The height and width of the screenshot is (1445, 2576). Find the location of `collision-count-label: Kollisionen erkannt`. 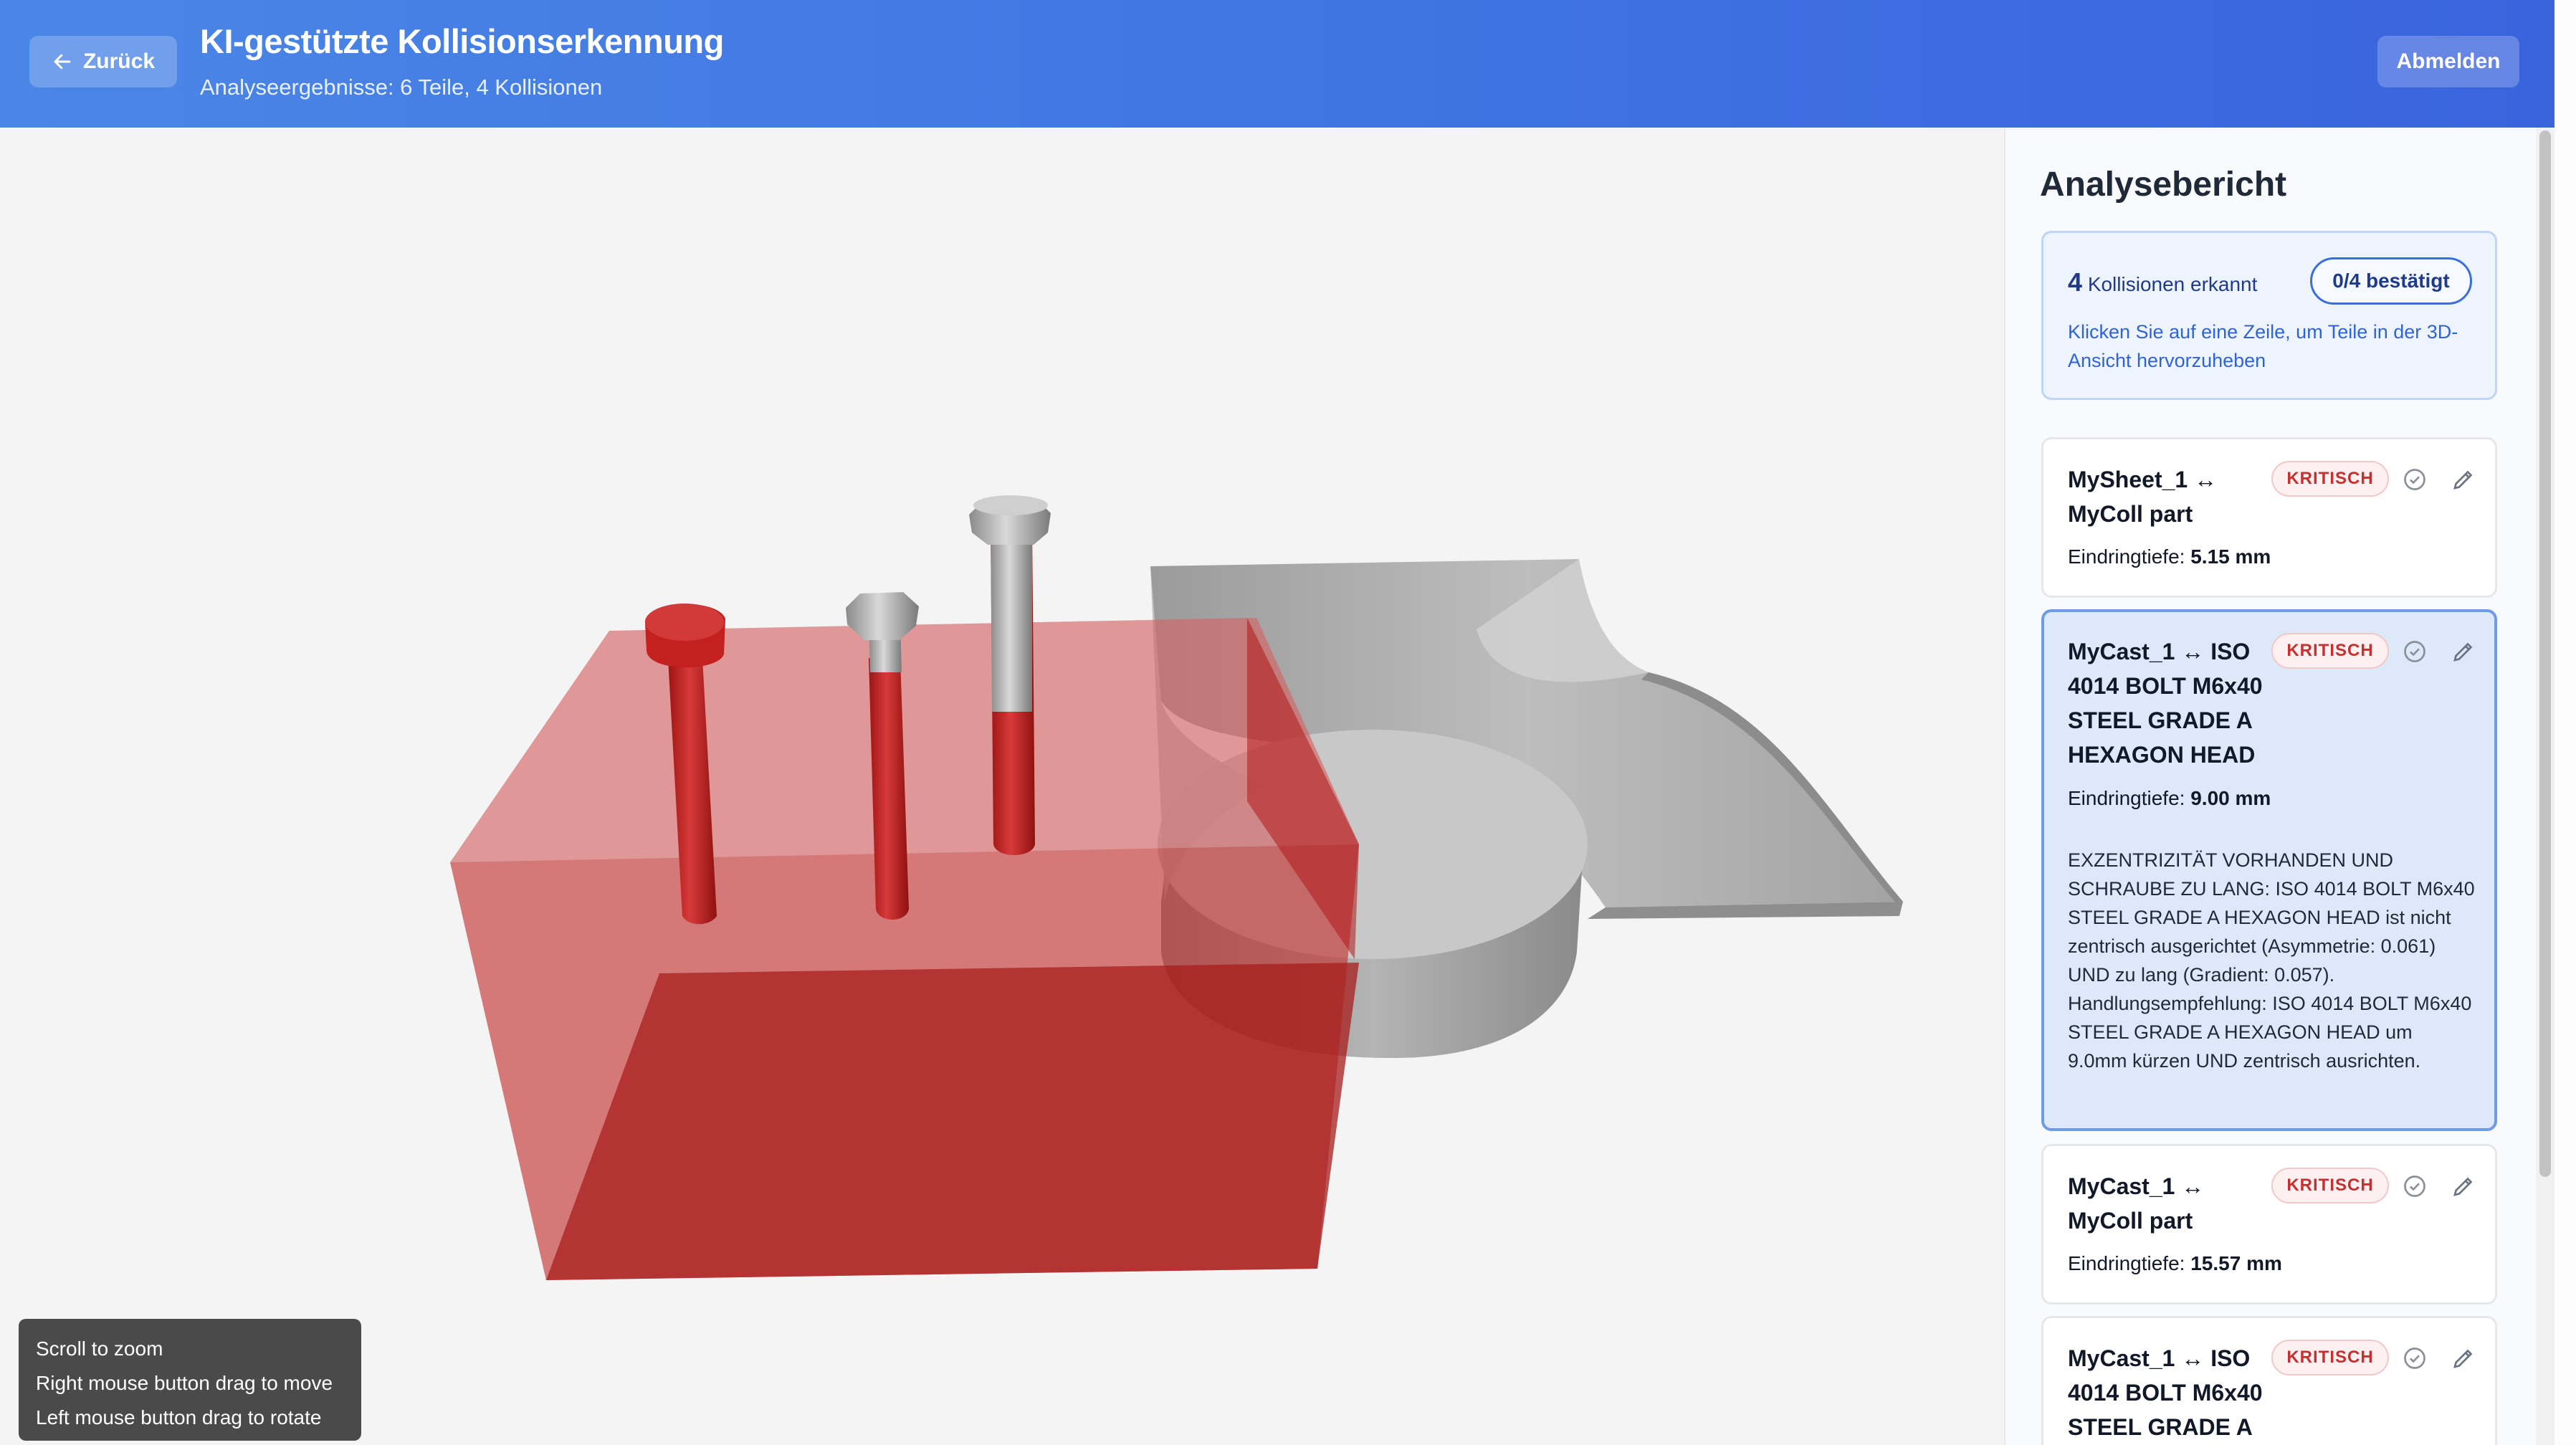

collision-count-label: Kollisionen erkannt is located at coordinates (2172, 284).